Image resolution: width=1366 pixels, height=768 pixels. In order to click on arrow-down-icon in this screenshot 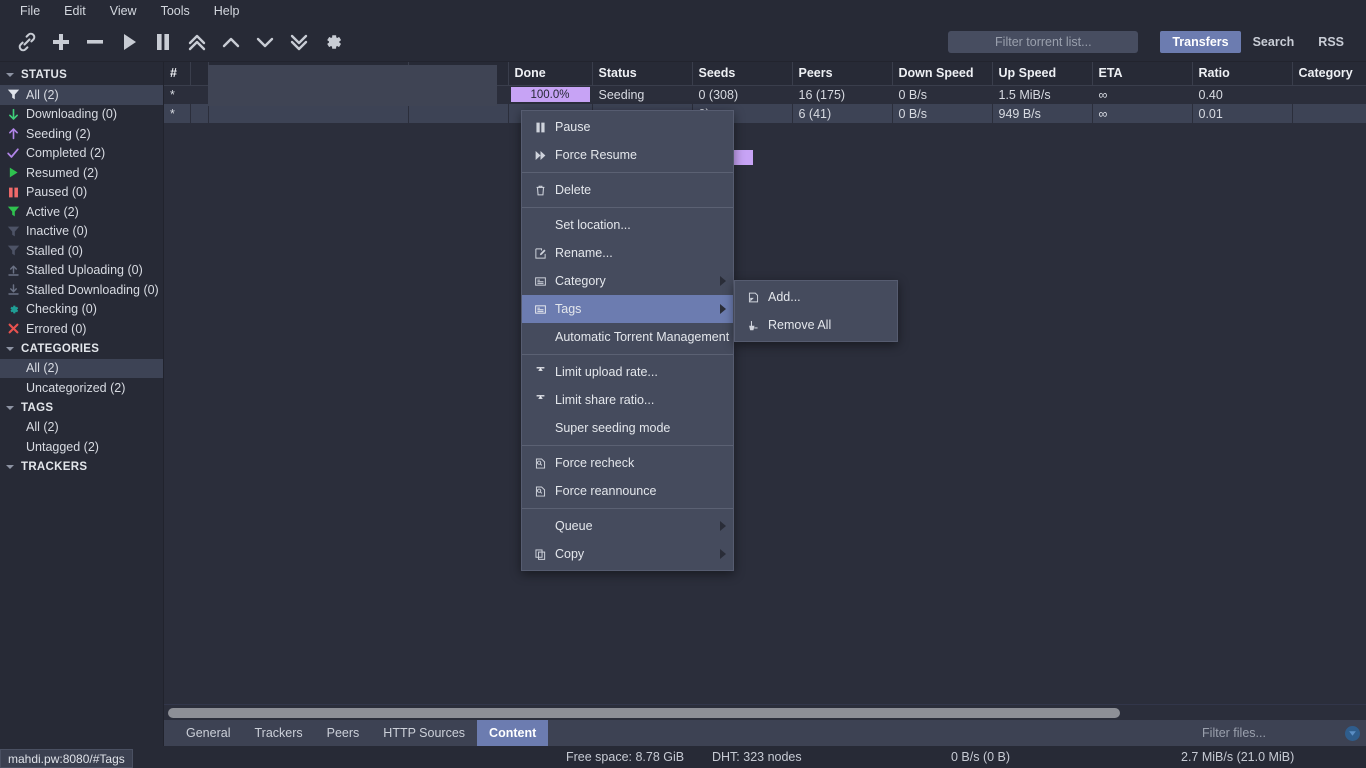, I will do `click(13, 114)`.